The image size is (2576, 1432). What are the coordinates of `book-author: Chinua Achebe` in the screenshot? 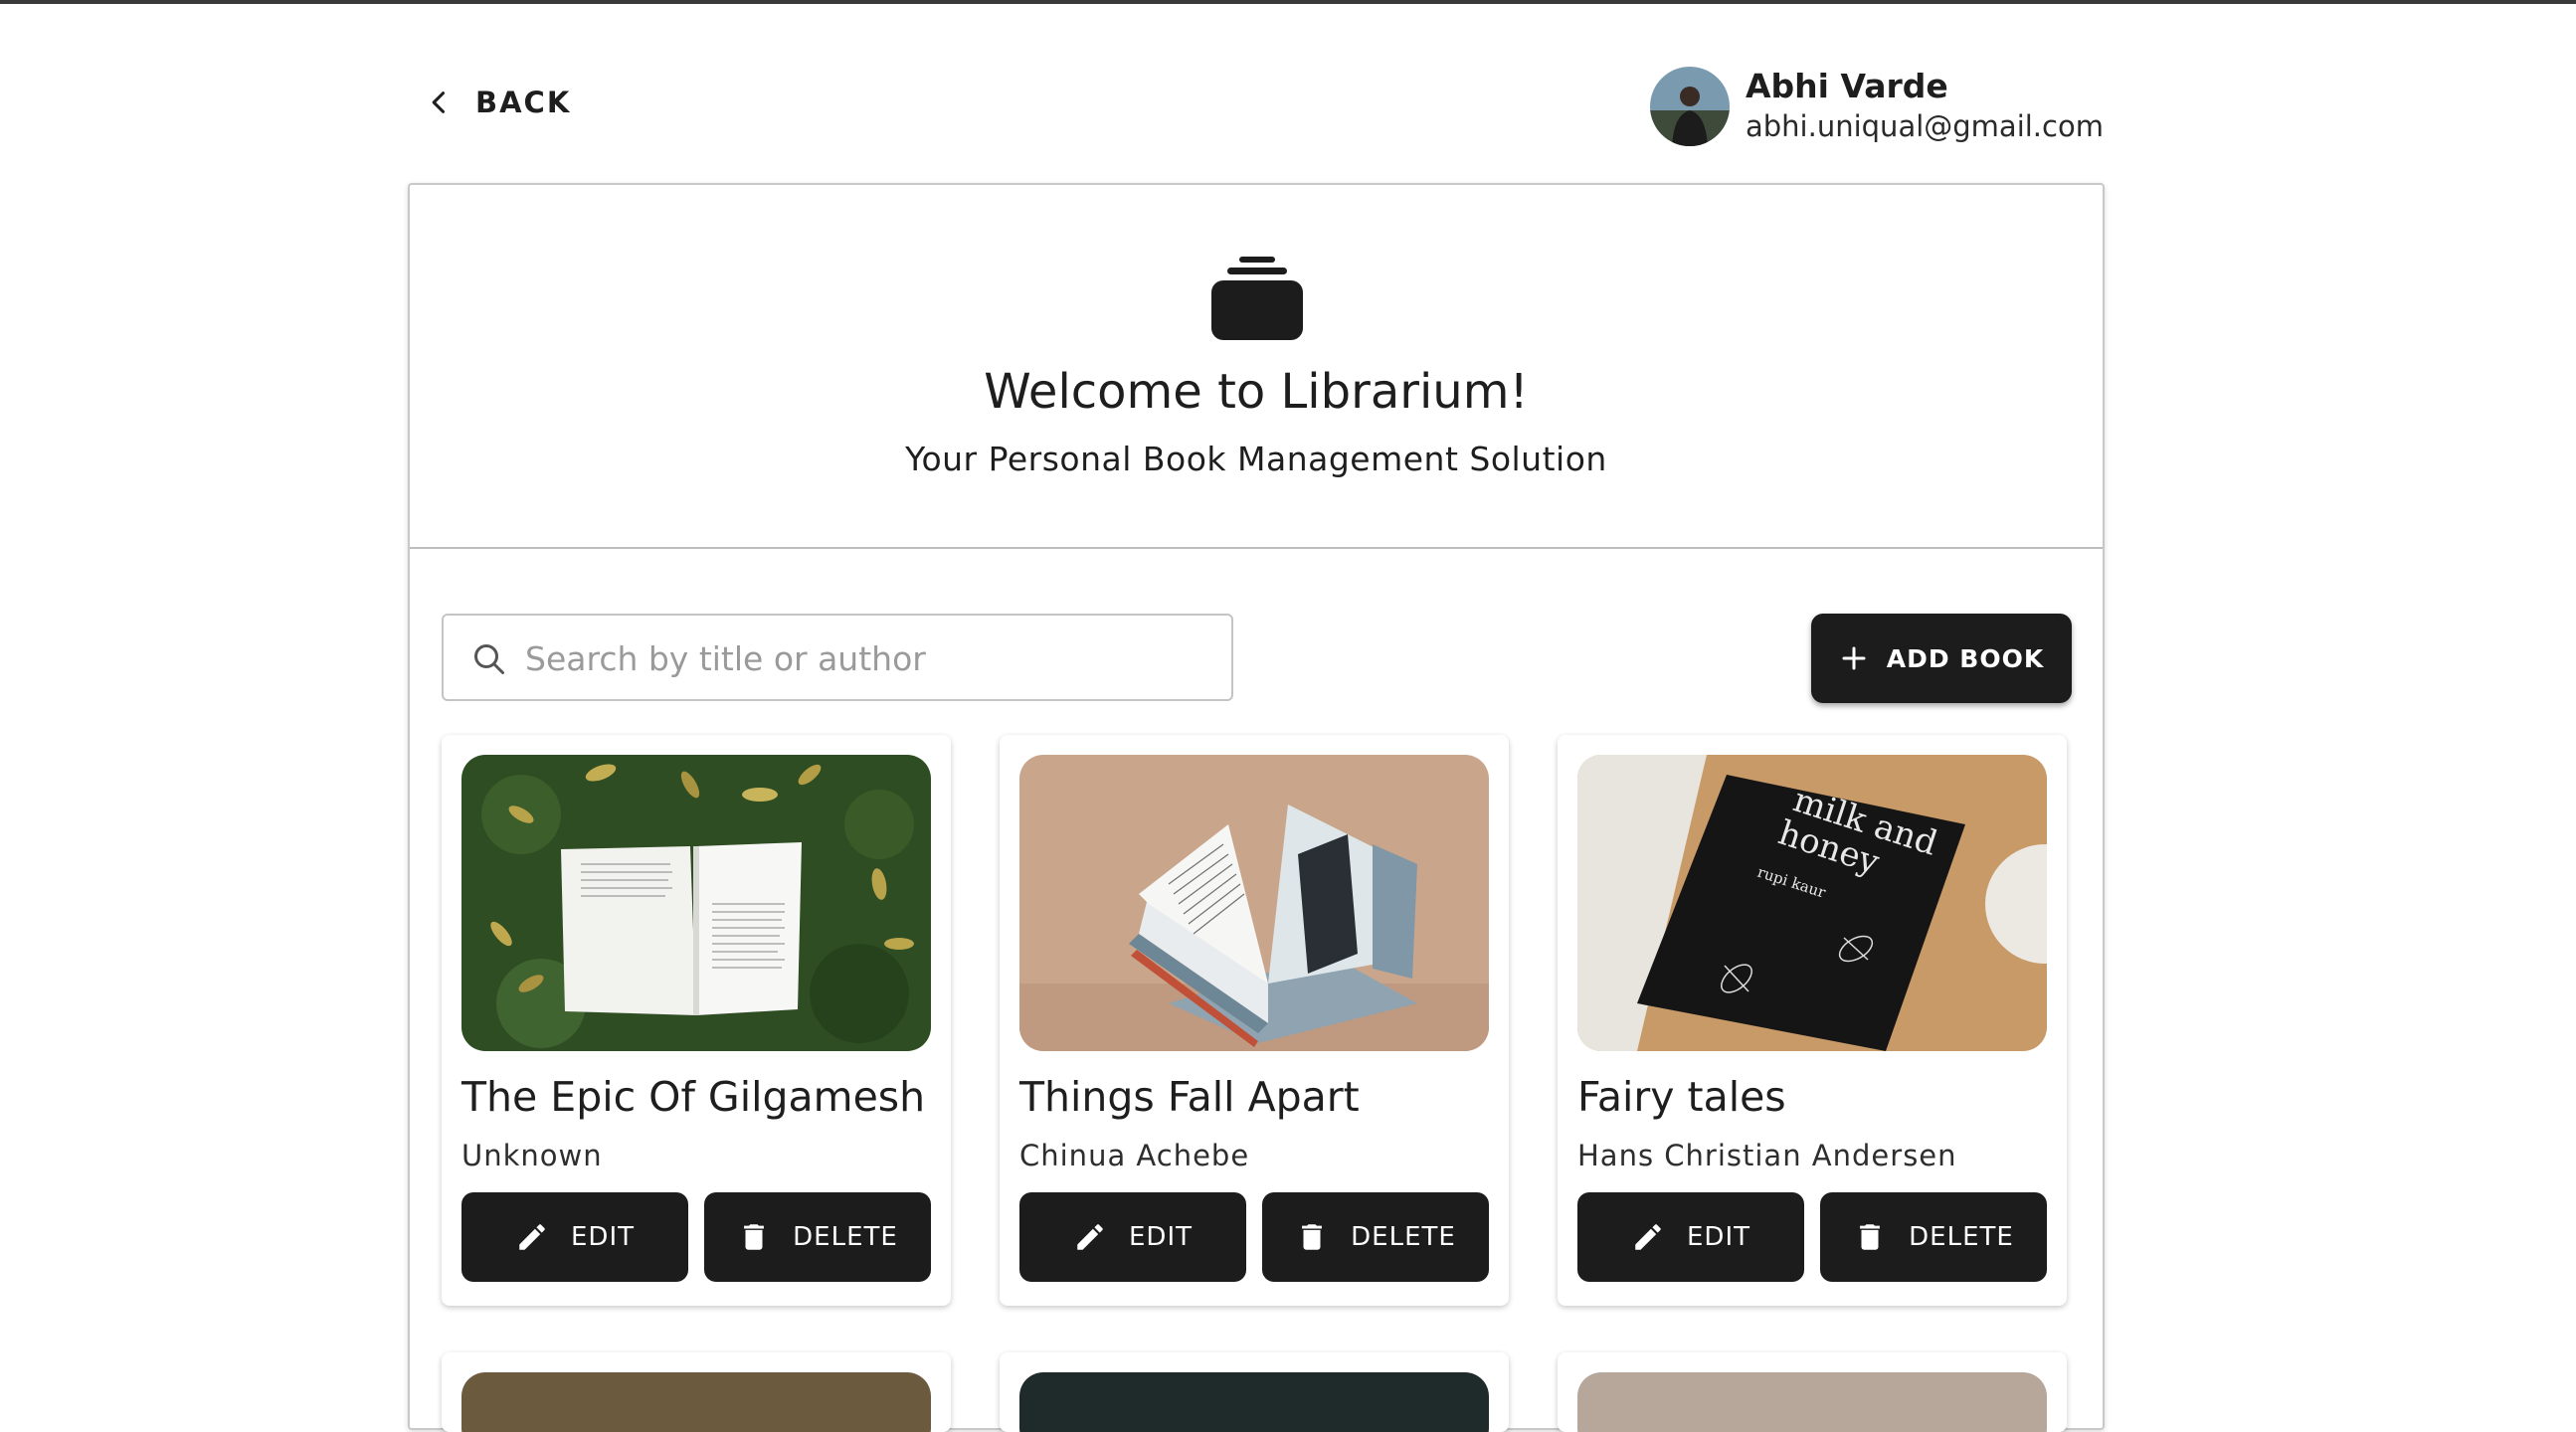 It's located at (1134, 1156).